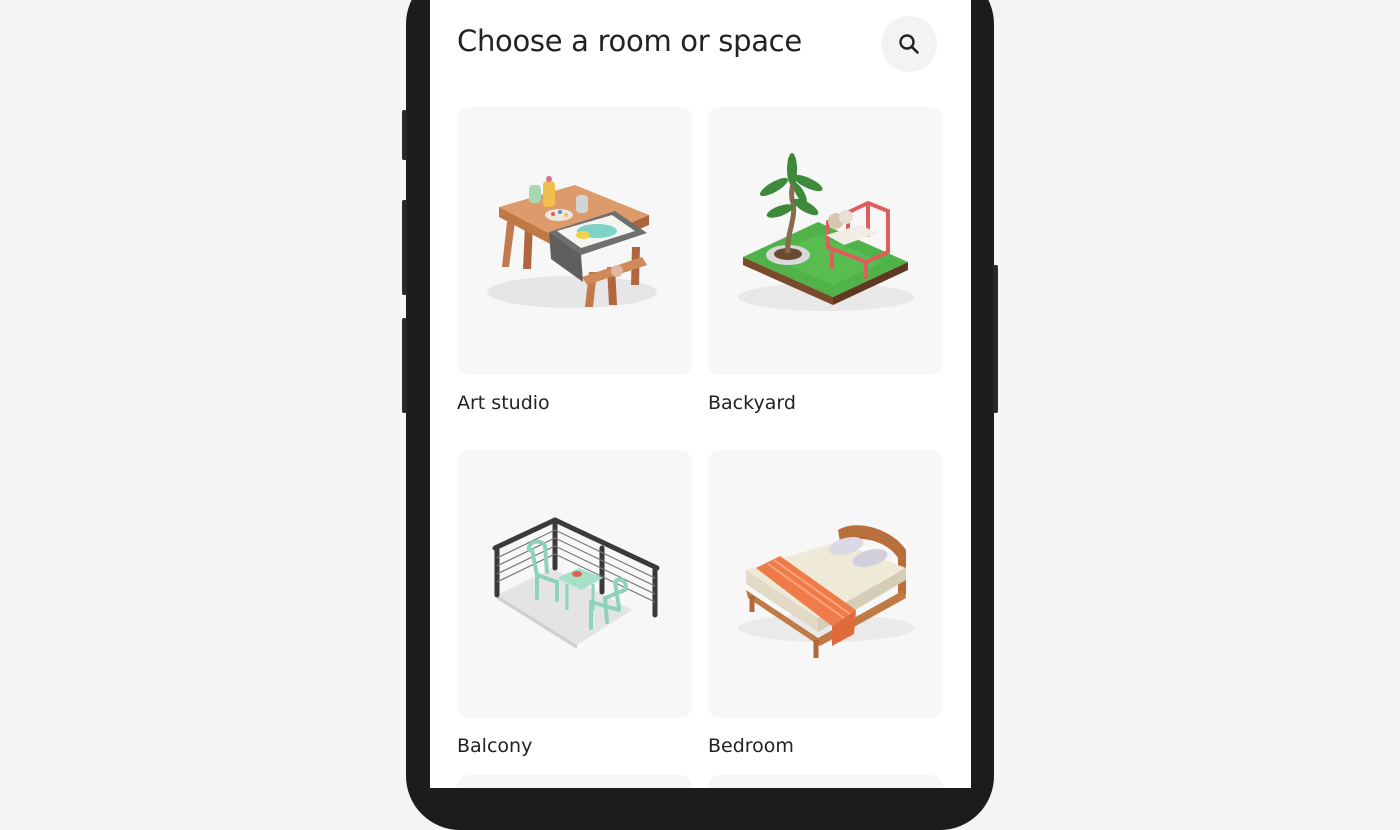  I want to click on art-studio-illustration, so click(572, 242).